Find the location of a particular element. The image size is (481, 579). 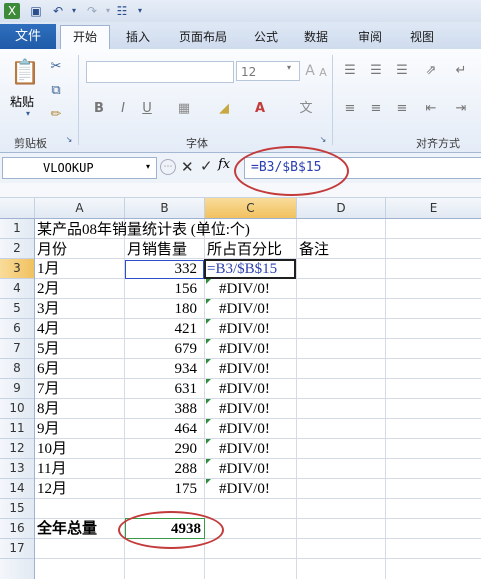

cell-month: 6月 is located at coordinates (48, 369).